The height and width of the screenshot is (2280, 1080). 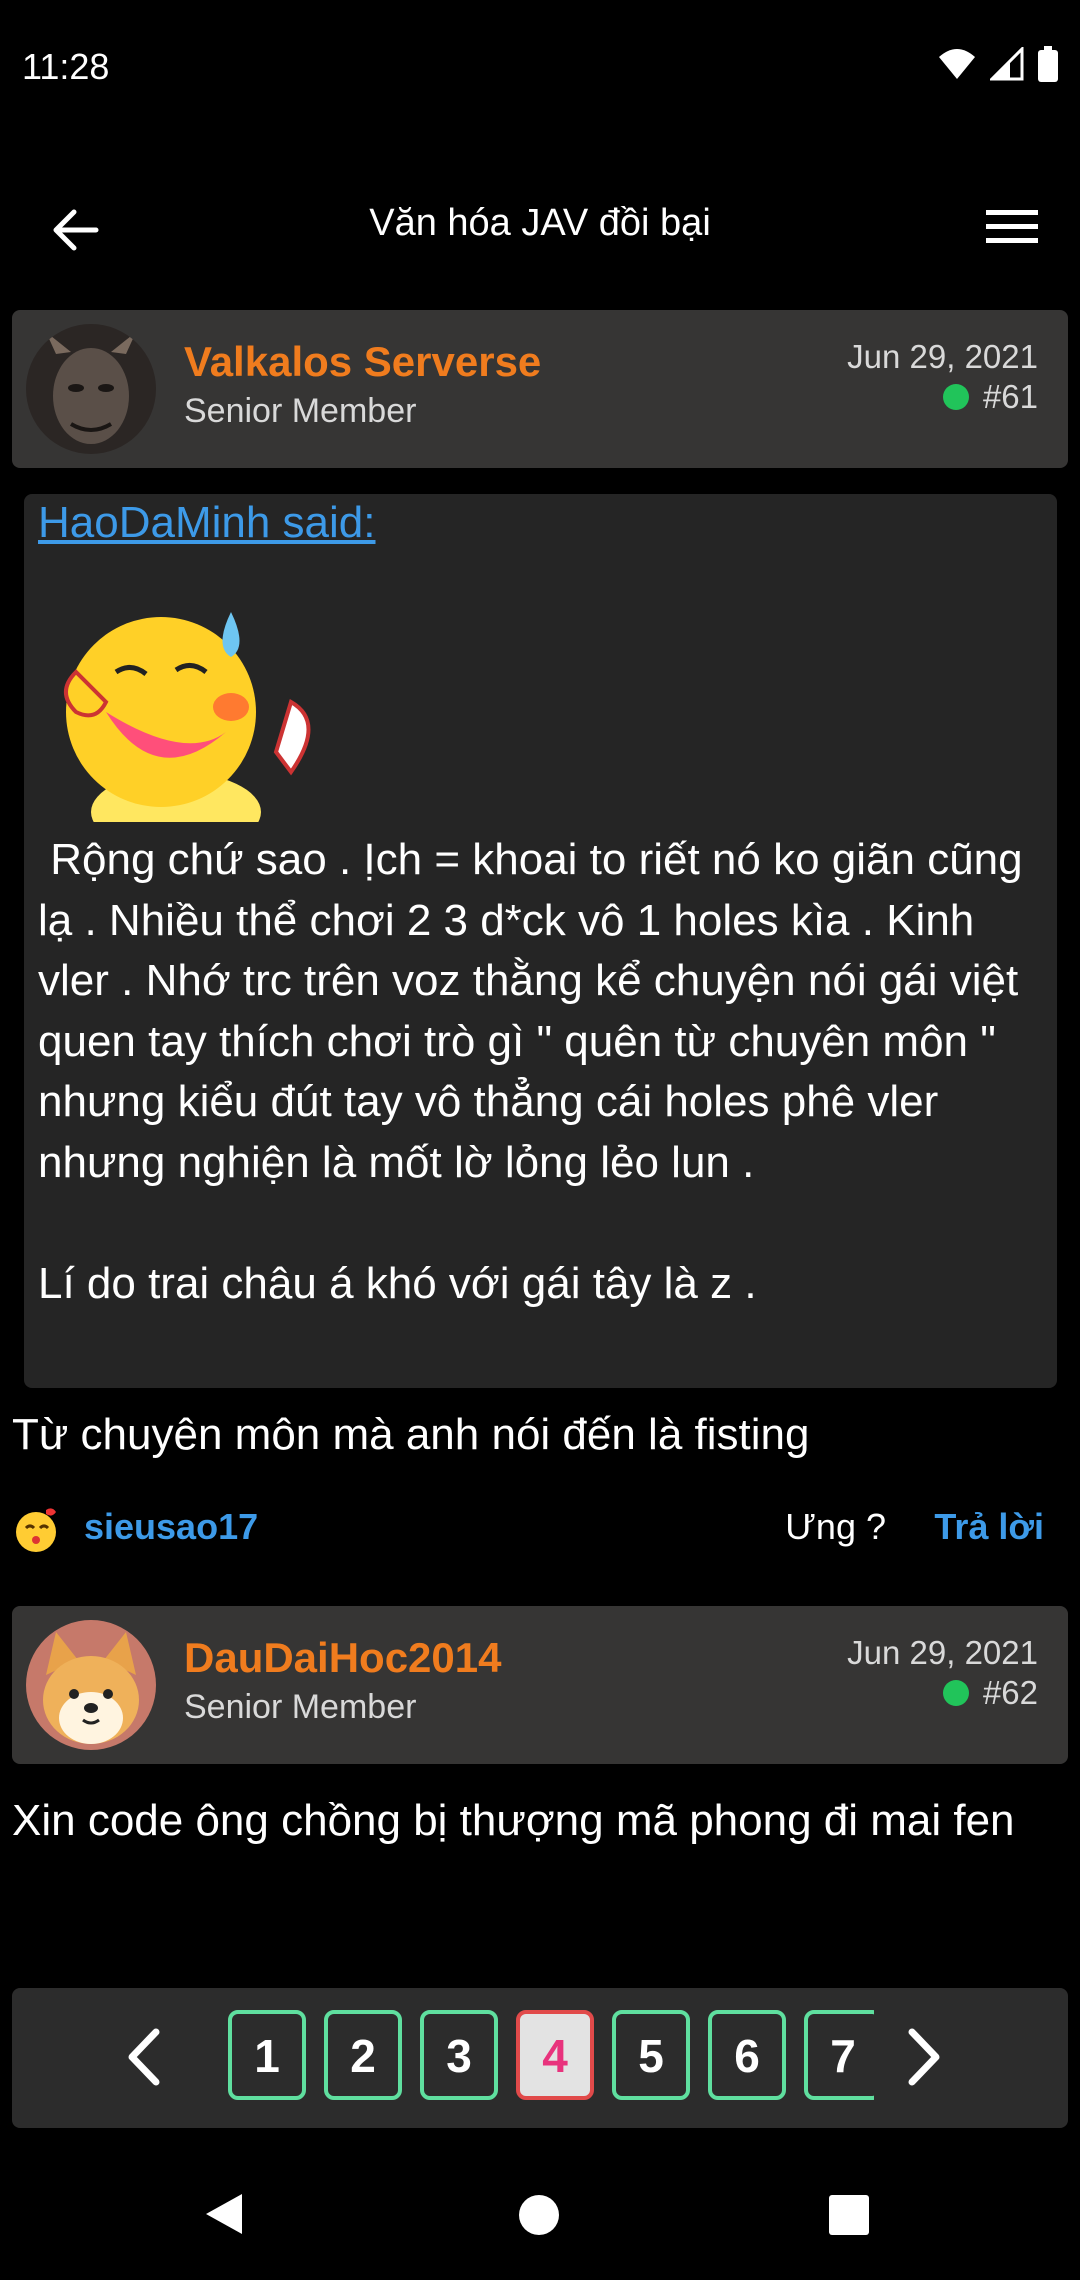 What do you see at coordinates (1010, 1693) in the screenshot?
I see `post-number: #62` at bounding box center [1010, 1693].